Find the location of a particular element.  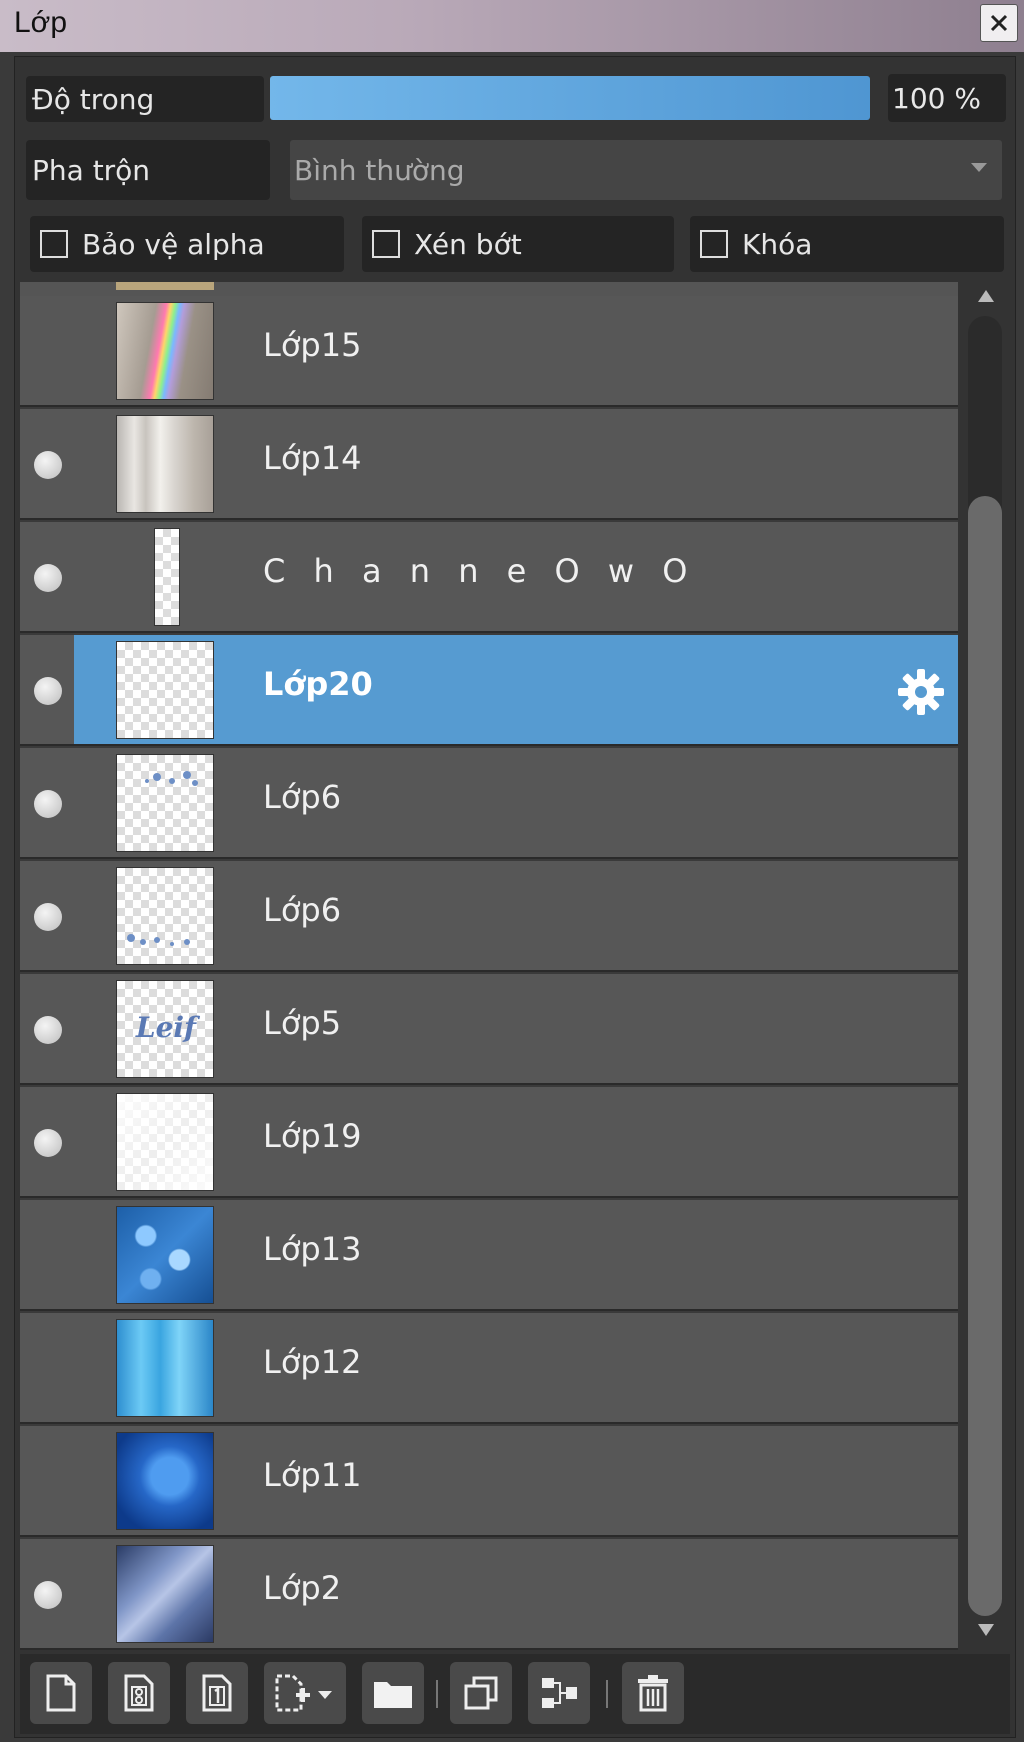

new-1bit-layer-button is located at coordinates (217, 1693).